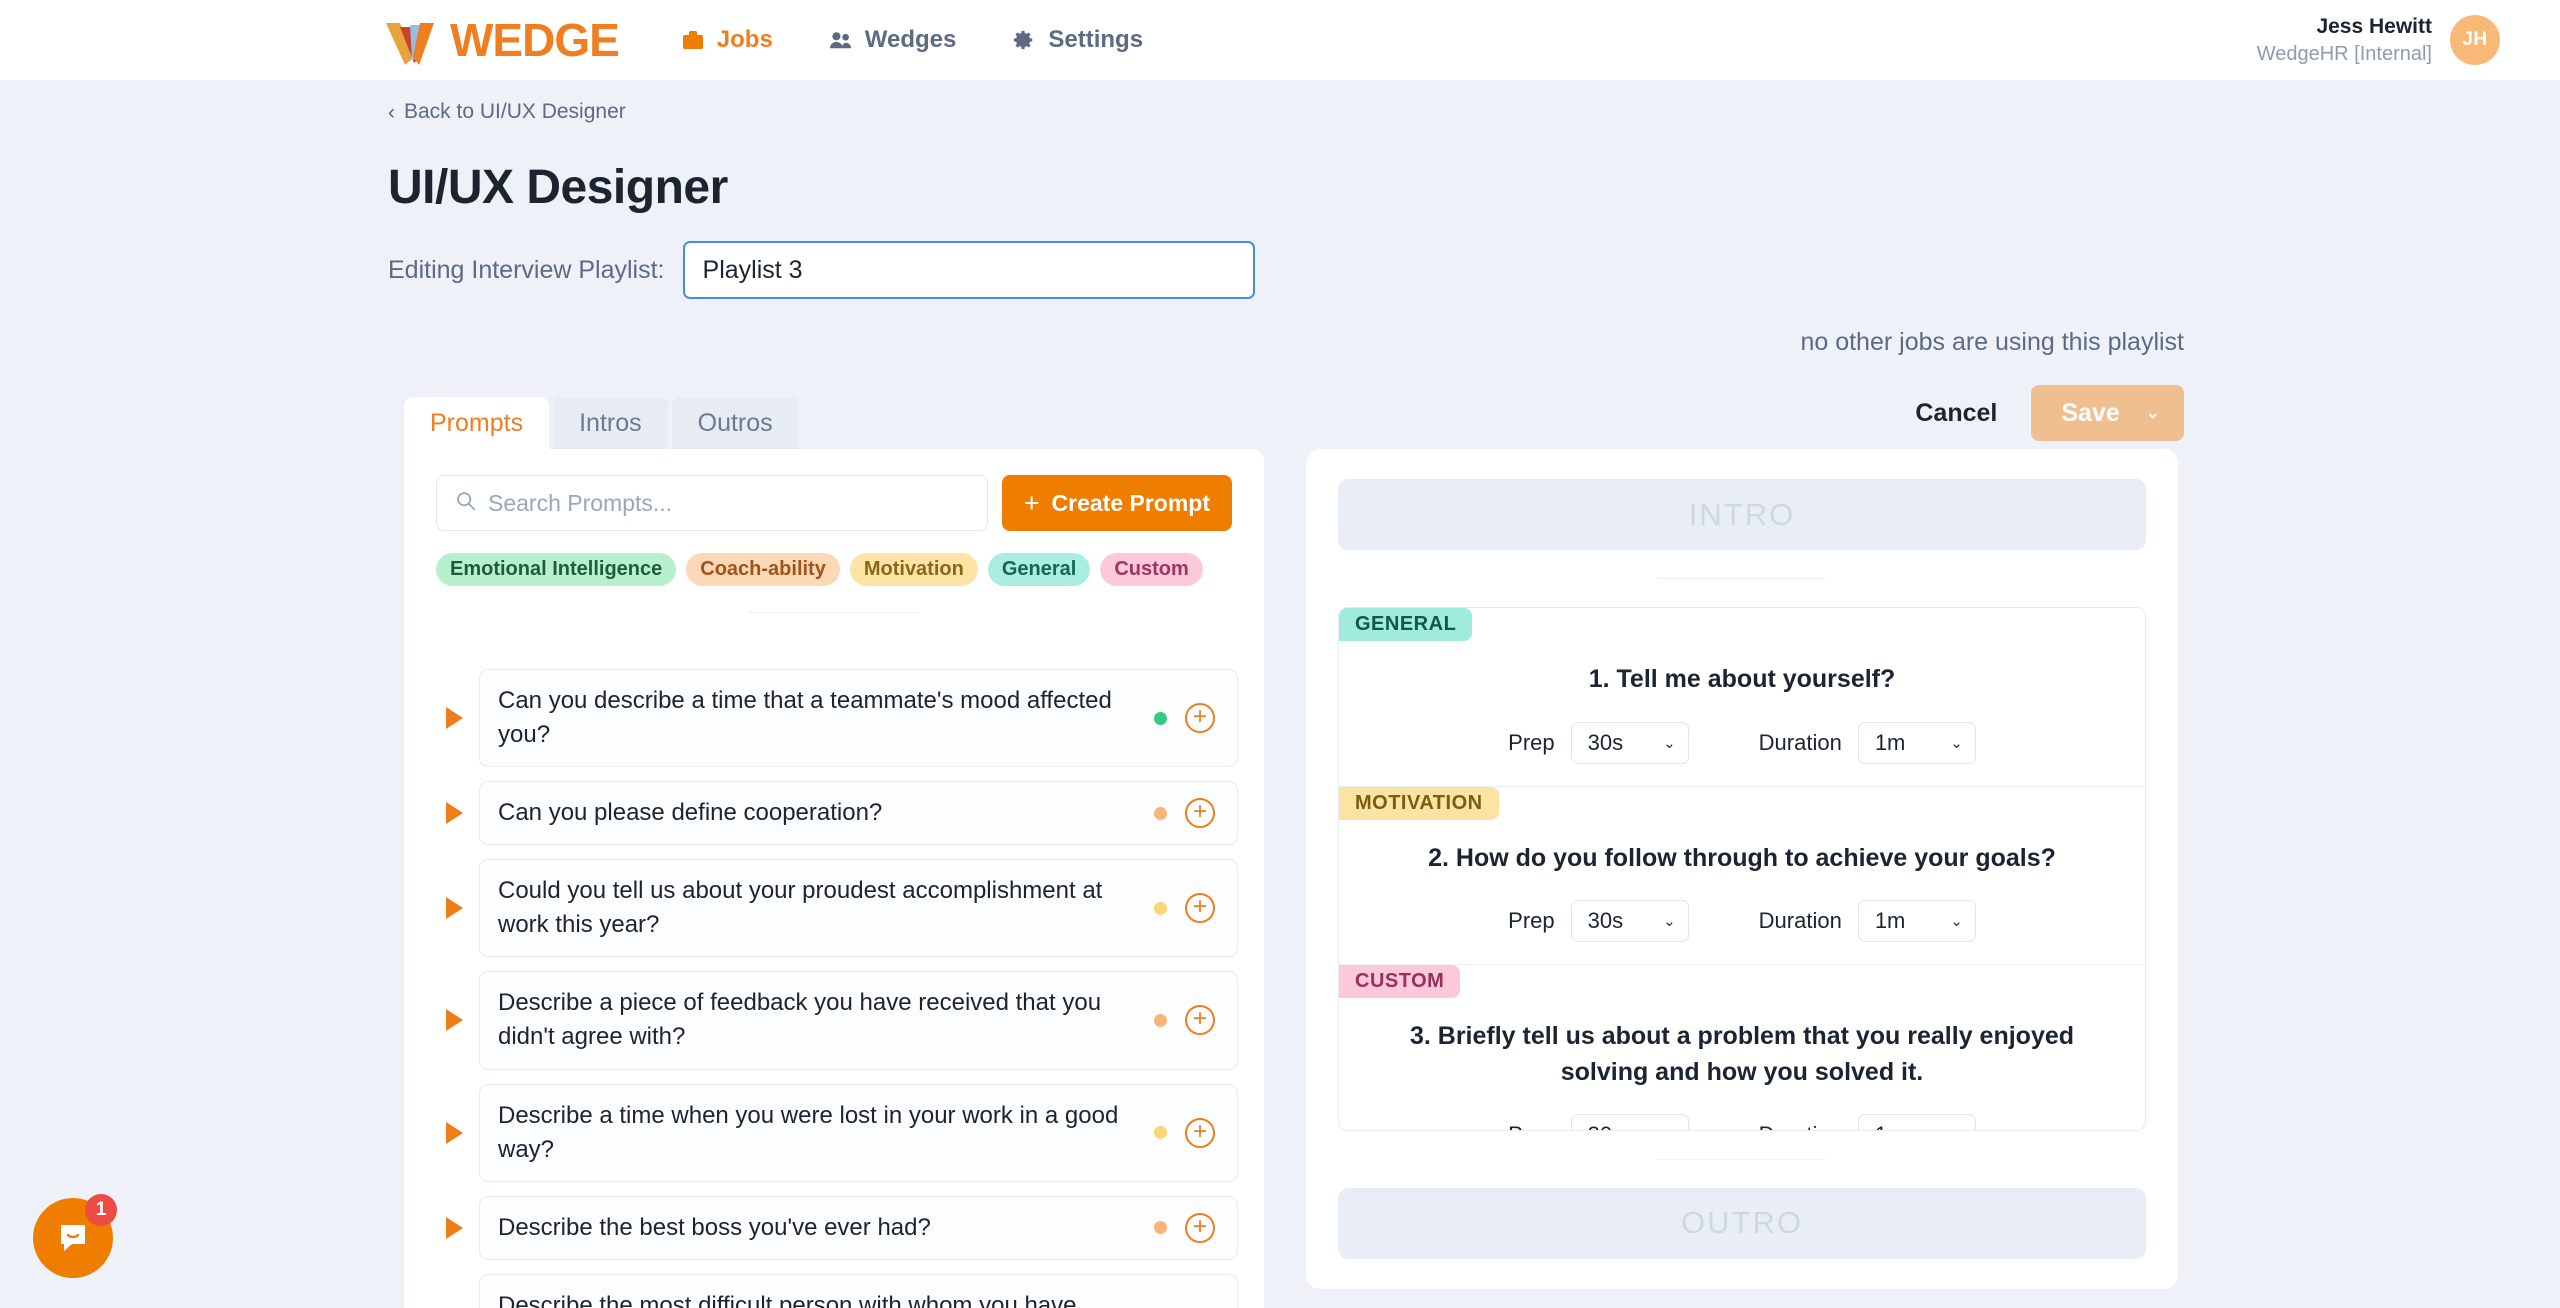 The width and height of the screenshot is (2560, 1308). What do you see at coordinates (744, 39) in the screenshot?
I see `nav-label-jobs: Jobs` at bounding box center [744, 39].